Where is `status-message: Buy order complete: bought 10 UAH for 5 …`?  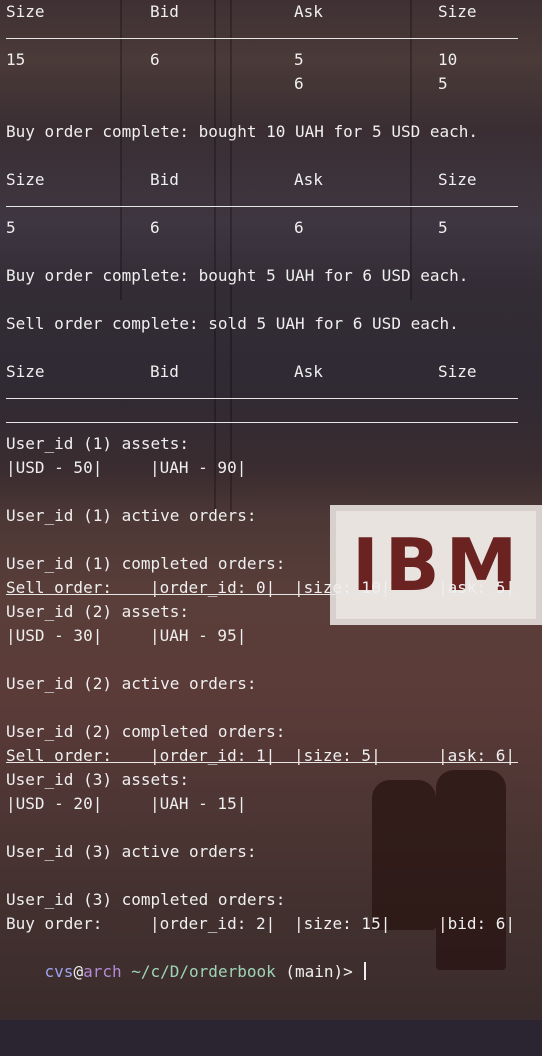 status-message: Buy order complete: bought 10 UAH for 5 … is located at coordinates (242, 131).